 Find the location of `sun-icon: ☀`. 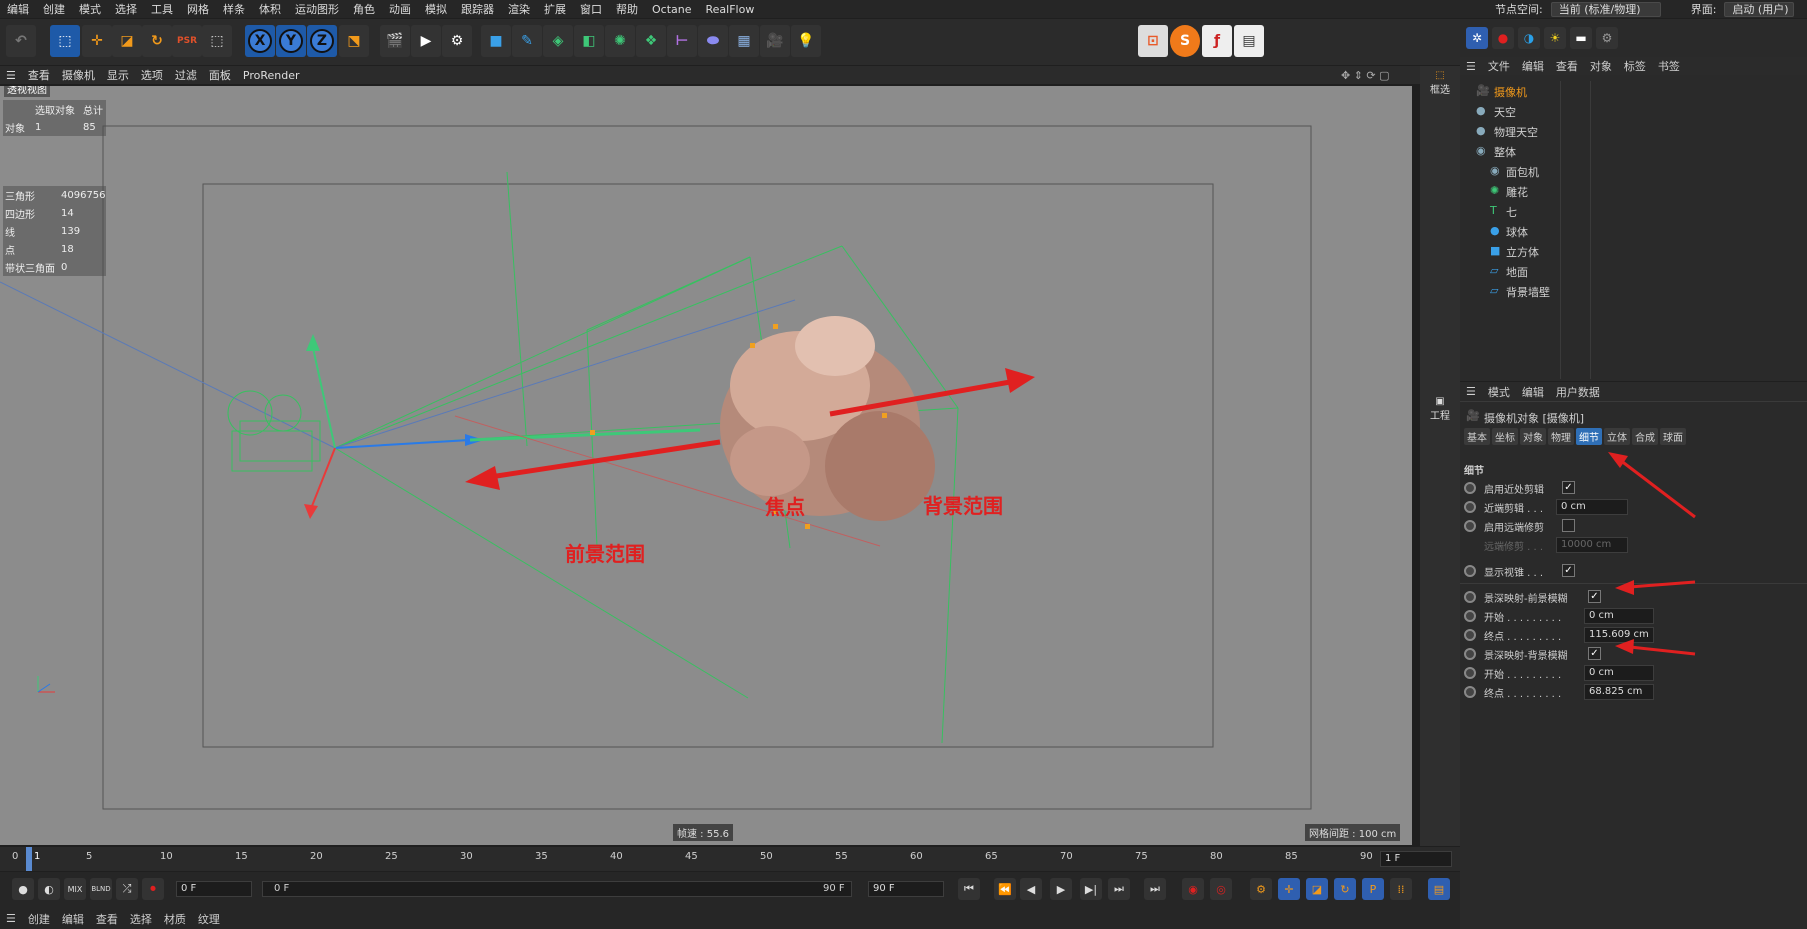

sun-icon: ☀ is located at coordinates (1555, 38).